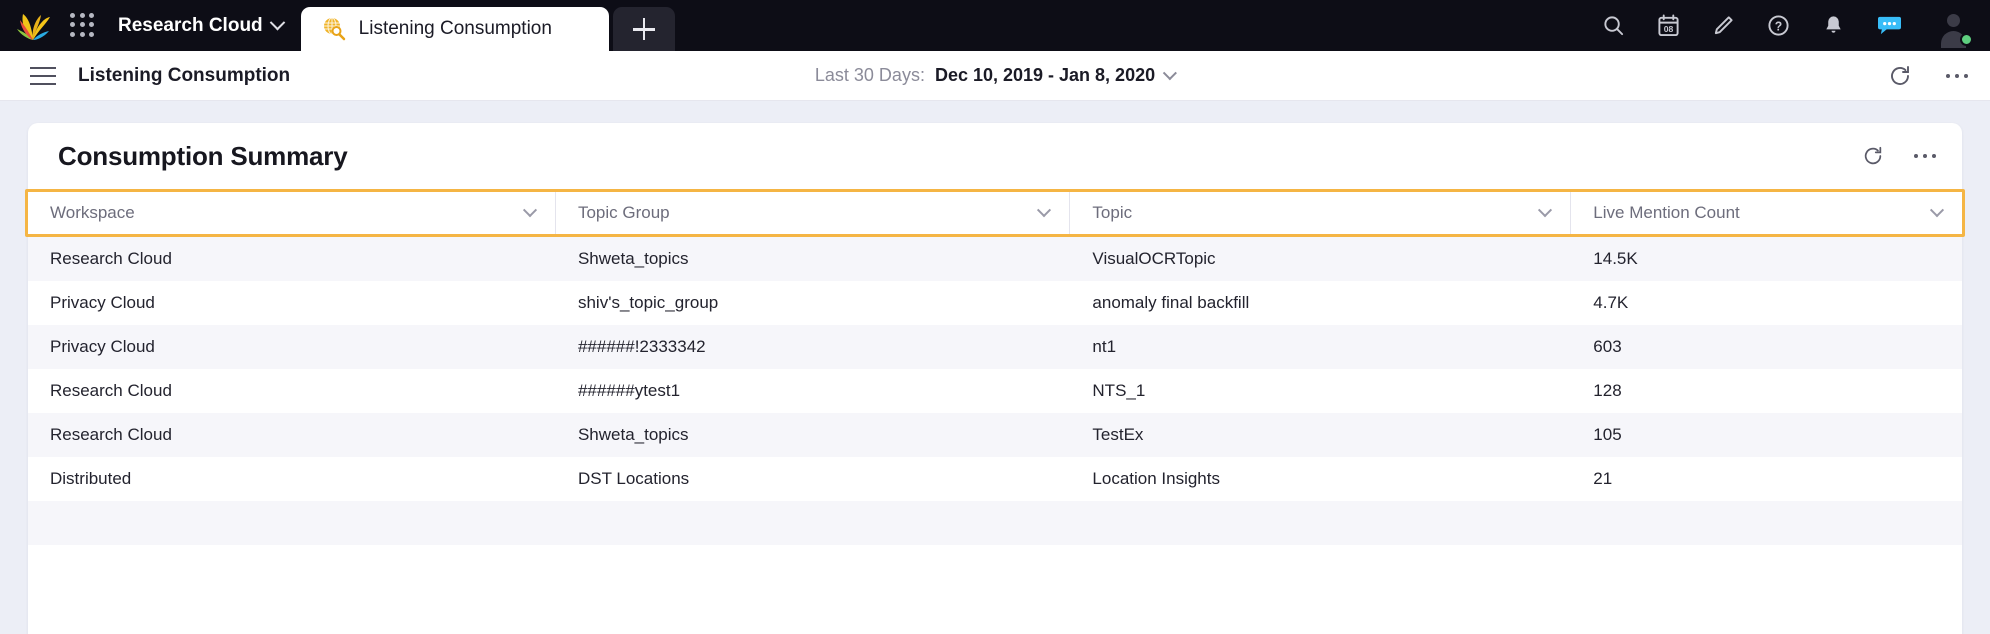 This screenshot has width=1990, height=634. Describe the element at coordinates (1611, 302) in the screenshot. I see `cell-count: 4.7K` at that location.